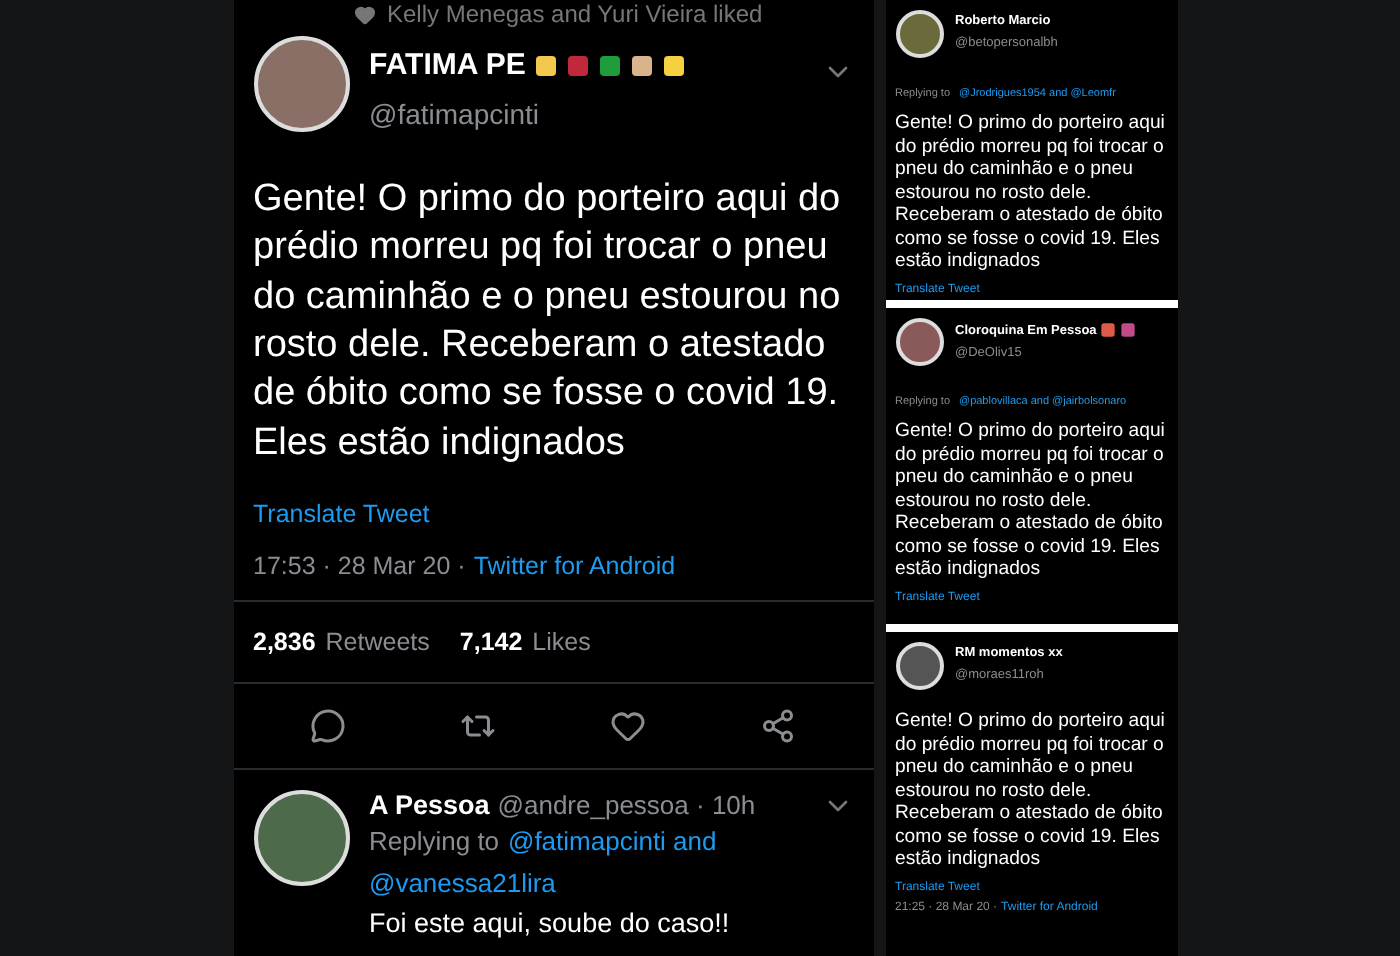 Image resolution: width=1400 pixels, height=956 pixels. What do you see at coordinates (612, 840) in the screenshot?
I see `mention-links: @fatimapcinti and` at bounding box center [612, 840].